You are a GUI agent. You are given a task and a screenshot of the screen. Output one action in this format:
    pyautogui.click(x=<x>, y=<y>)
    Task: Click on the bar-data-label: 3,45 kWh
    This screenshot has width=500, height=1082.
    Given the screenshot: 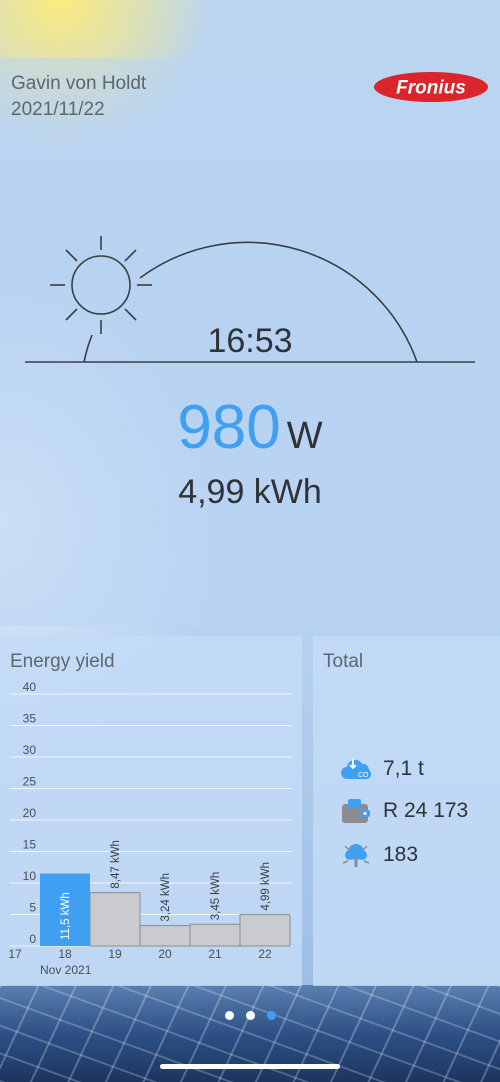 What is the action you would take?
    pyautogui.click(x=216, y=896)
    